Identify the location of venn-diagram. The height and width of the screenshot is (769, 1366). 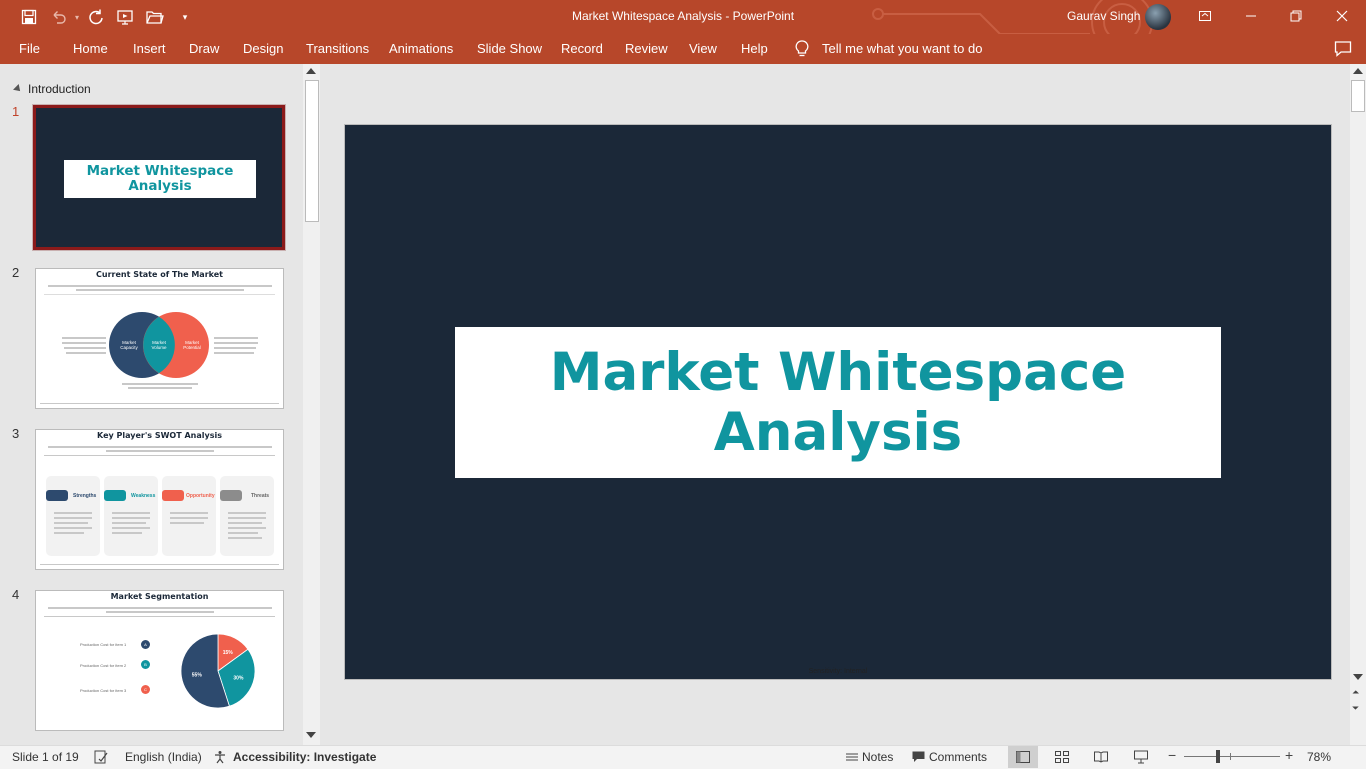
(159, 344).